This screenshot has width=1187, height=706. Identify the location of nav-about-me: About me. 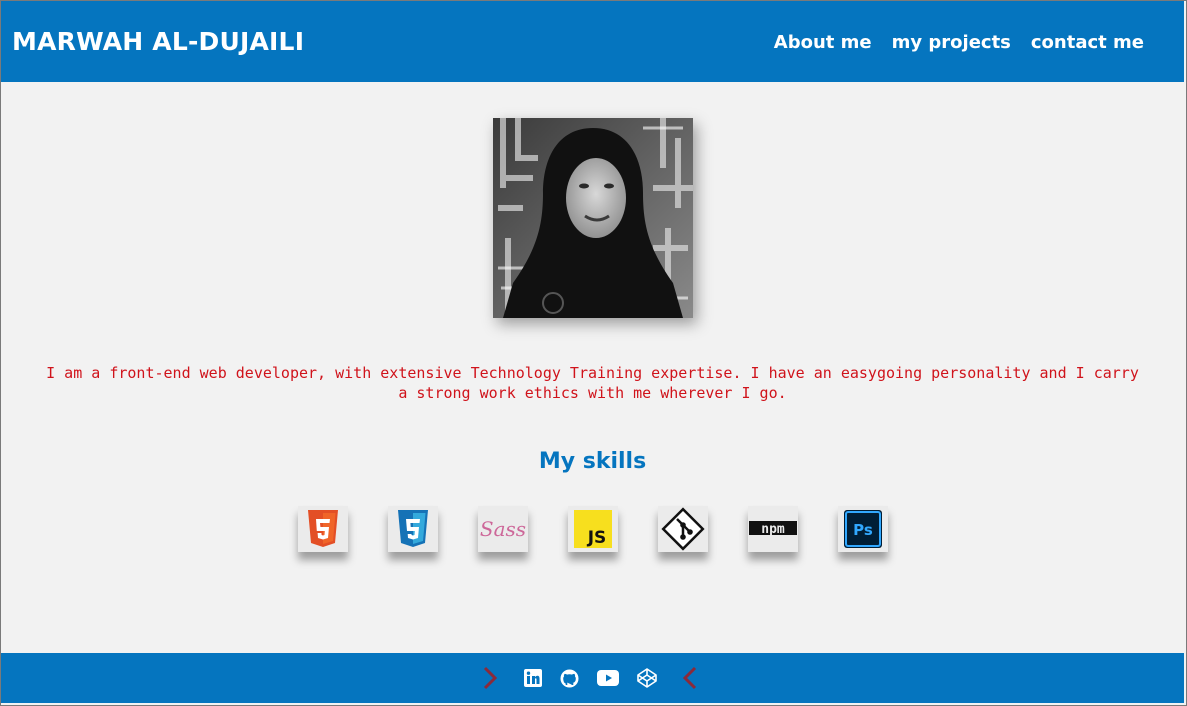
(823, 43).